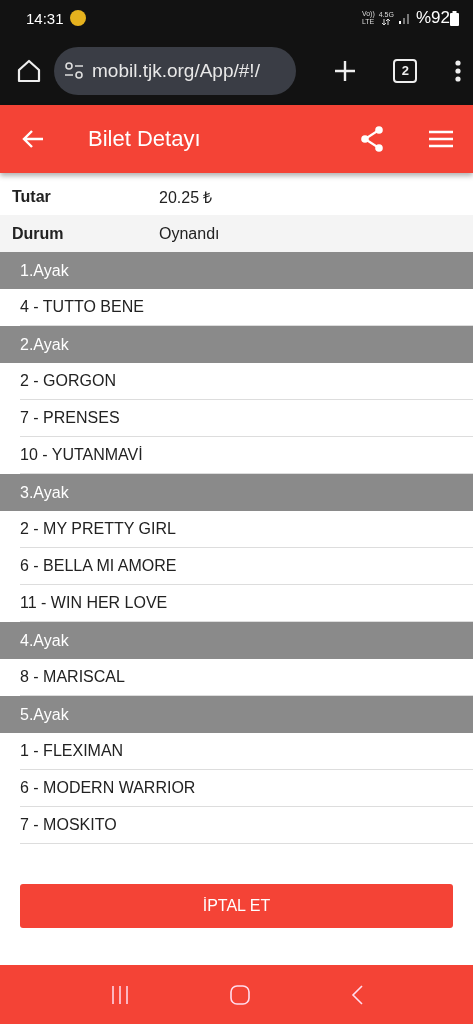 This screenshot has height=1024, width=473. I want to click on horse-entry: 2 - GORGON, so click(246, 381).